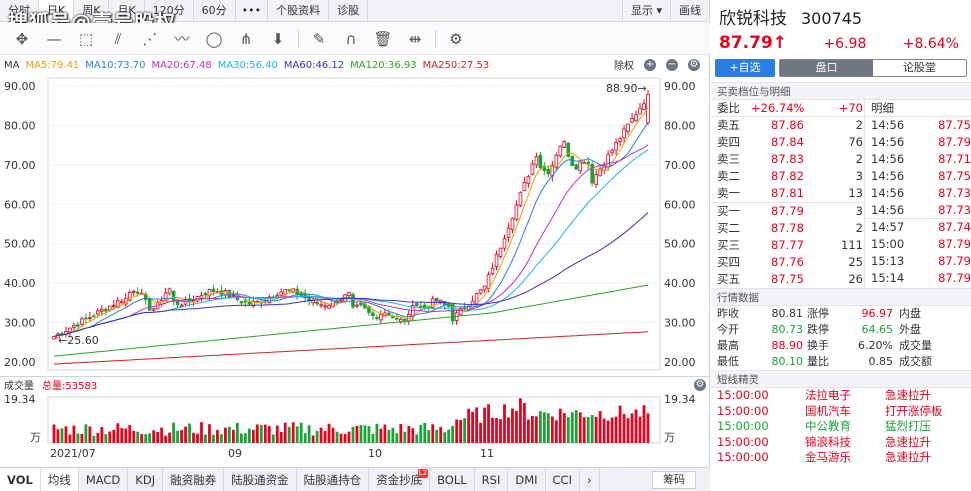 Image resolution: width=971 pixels, height=491 pixels. What do you see at coordinates (650, 64) in the screenshot?
I see `zoom-in-icon: +` at bounding box center [650, 64].